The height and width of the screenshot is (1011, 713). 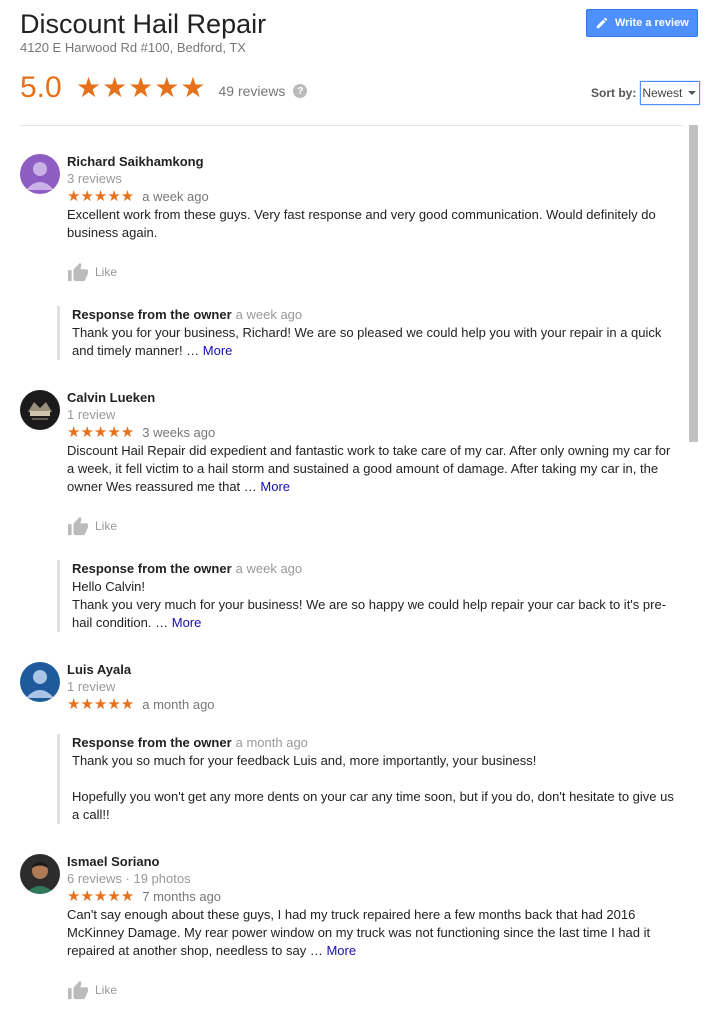 I want to click on rating-value: 5.0, so click(x=41, y=87).